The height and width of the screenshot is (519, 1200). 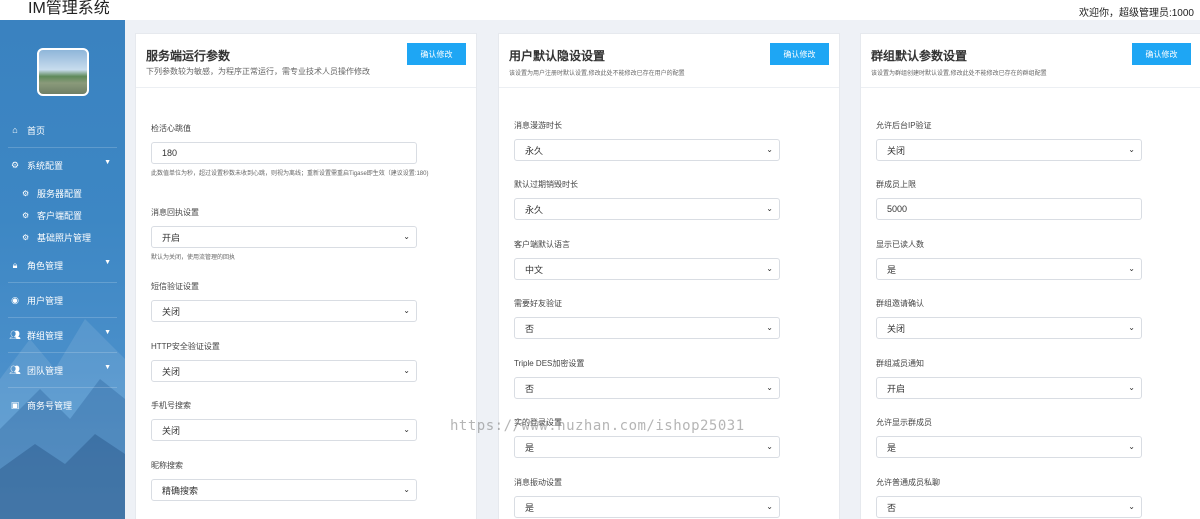 What do you see at coordinates (15, 299) in the screenshot?
I see `user-circle-icon: ◉` at bounding box center [15, 299].